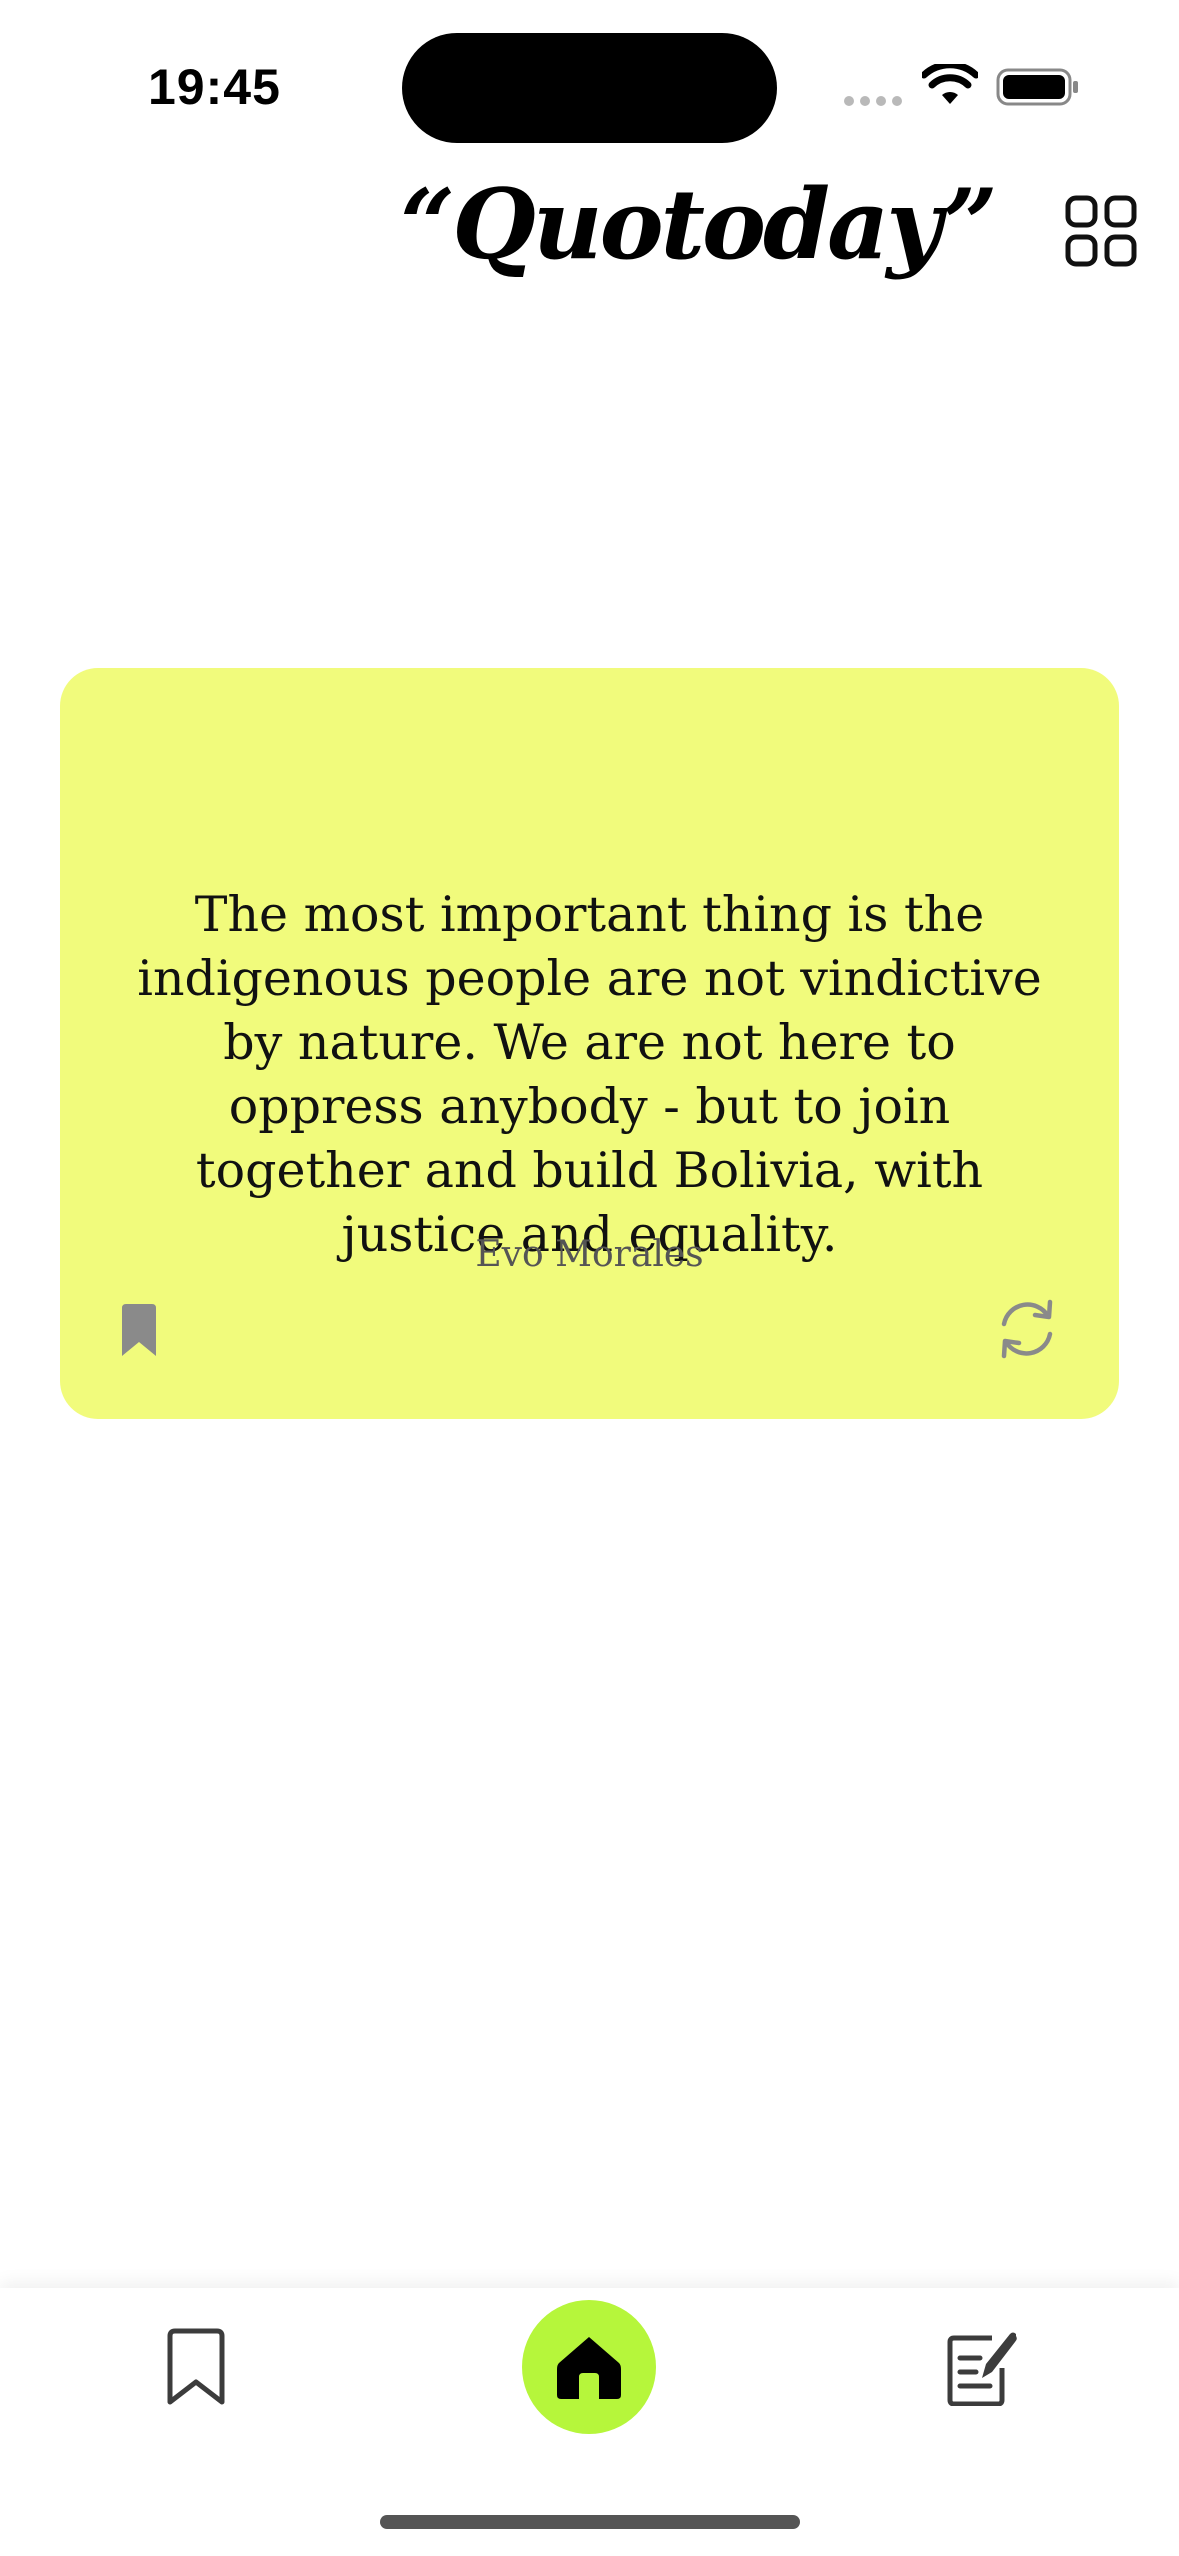 The image size is (1179, 2556). I want to click on bookmark-outline-icon, so click(196, 2368).